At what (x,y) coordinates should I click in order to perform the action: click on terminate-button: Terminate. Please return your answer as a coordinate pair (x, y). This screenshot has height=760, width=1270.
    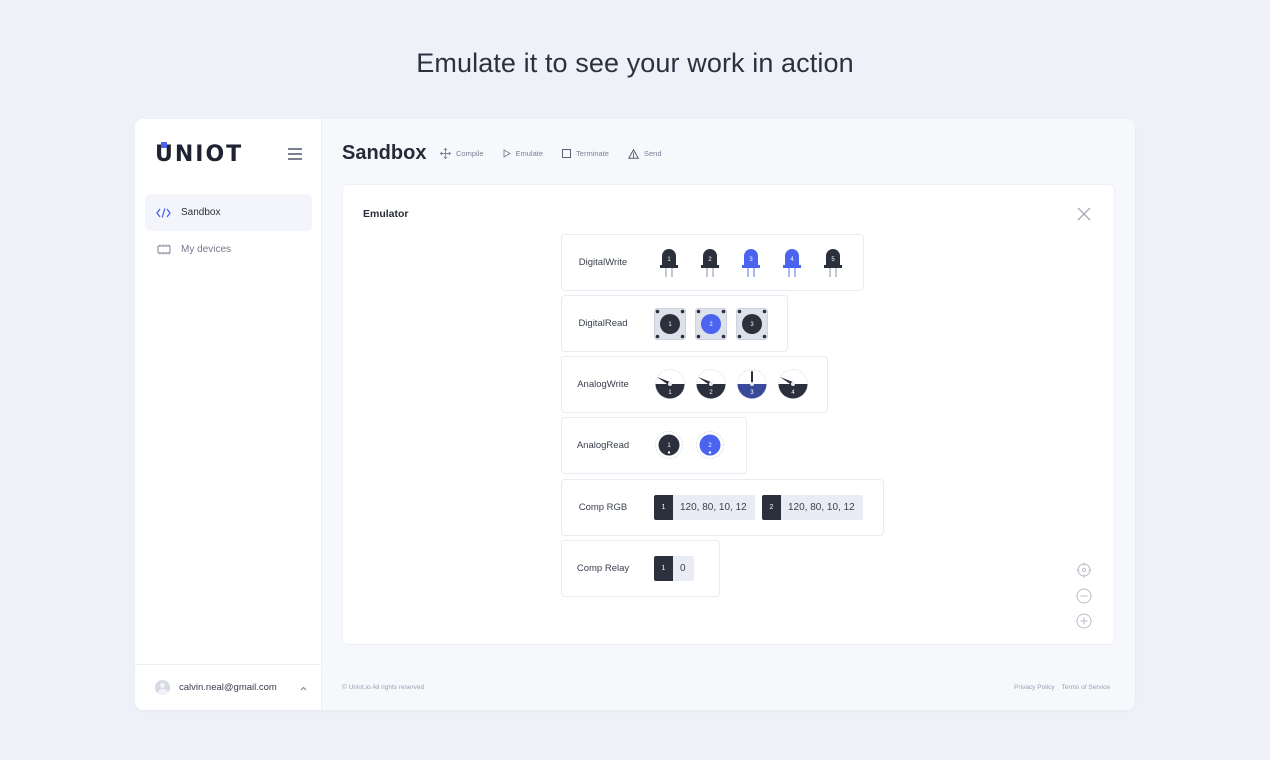
    Looking at the image, I should click on (585, 153).